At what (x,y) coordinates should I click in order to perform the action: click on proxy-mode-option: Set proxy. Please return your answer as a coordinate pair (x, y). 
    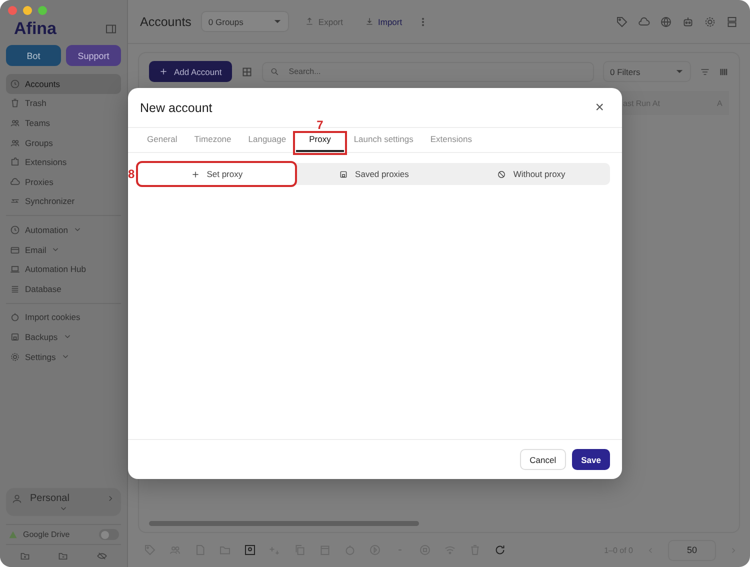
    Looking at the image, I should click on (217, 174).